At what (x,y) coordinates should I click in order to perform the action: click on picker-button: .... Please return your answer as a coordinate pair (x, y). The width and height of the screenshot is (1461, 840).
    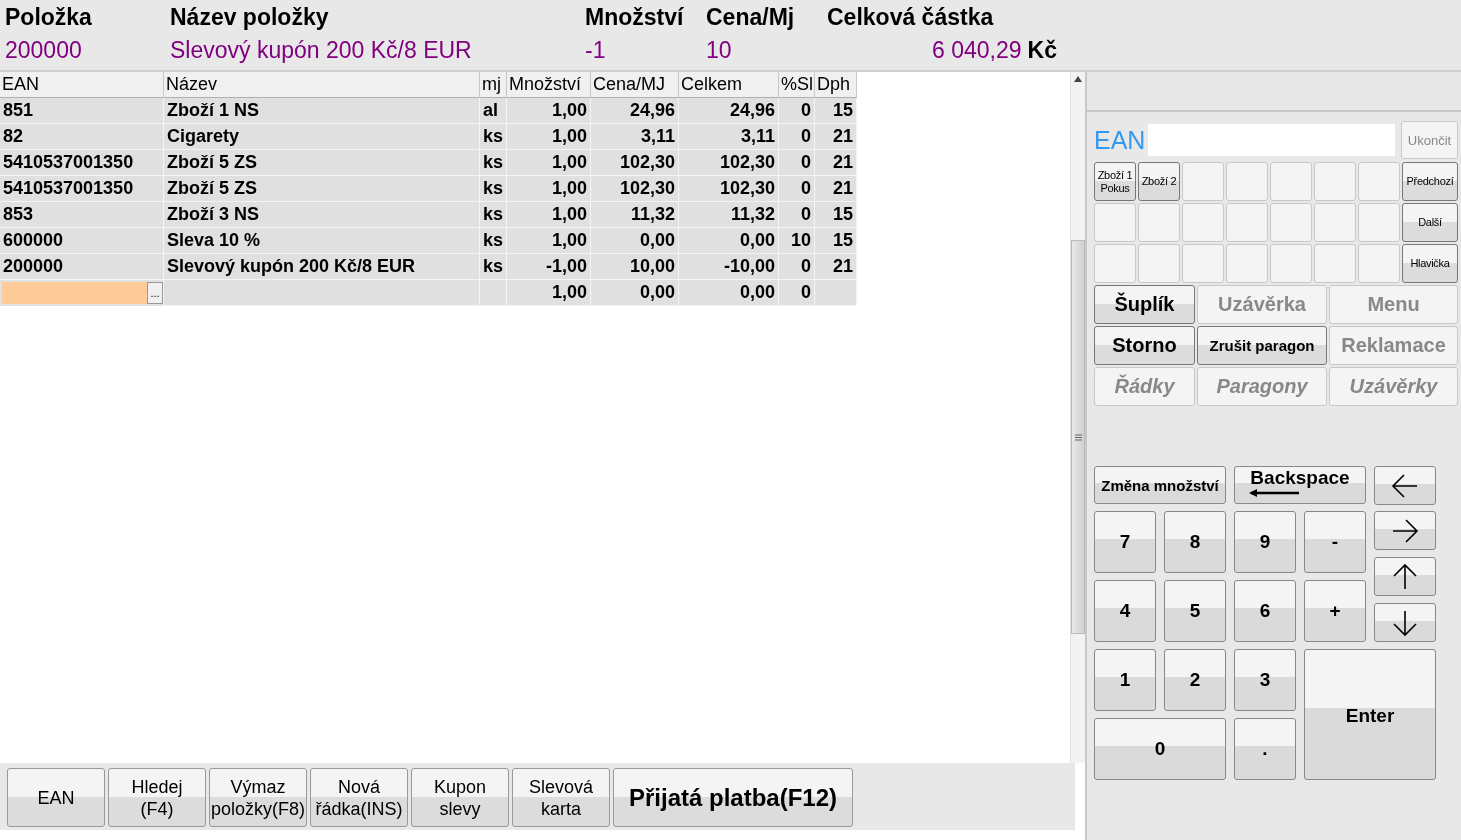
    Looking at the image, I should click on (155, 293).